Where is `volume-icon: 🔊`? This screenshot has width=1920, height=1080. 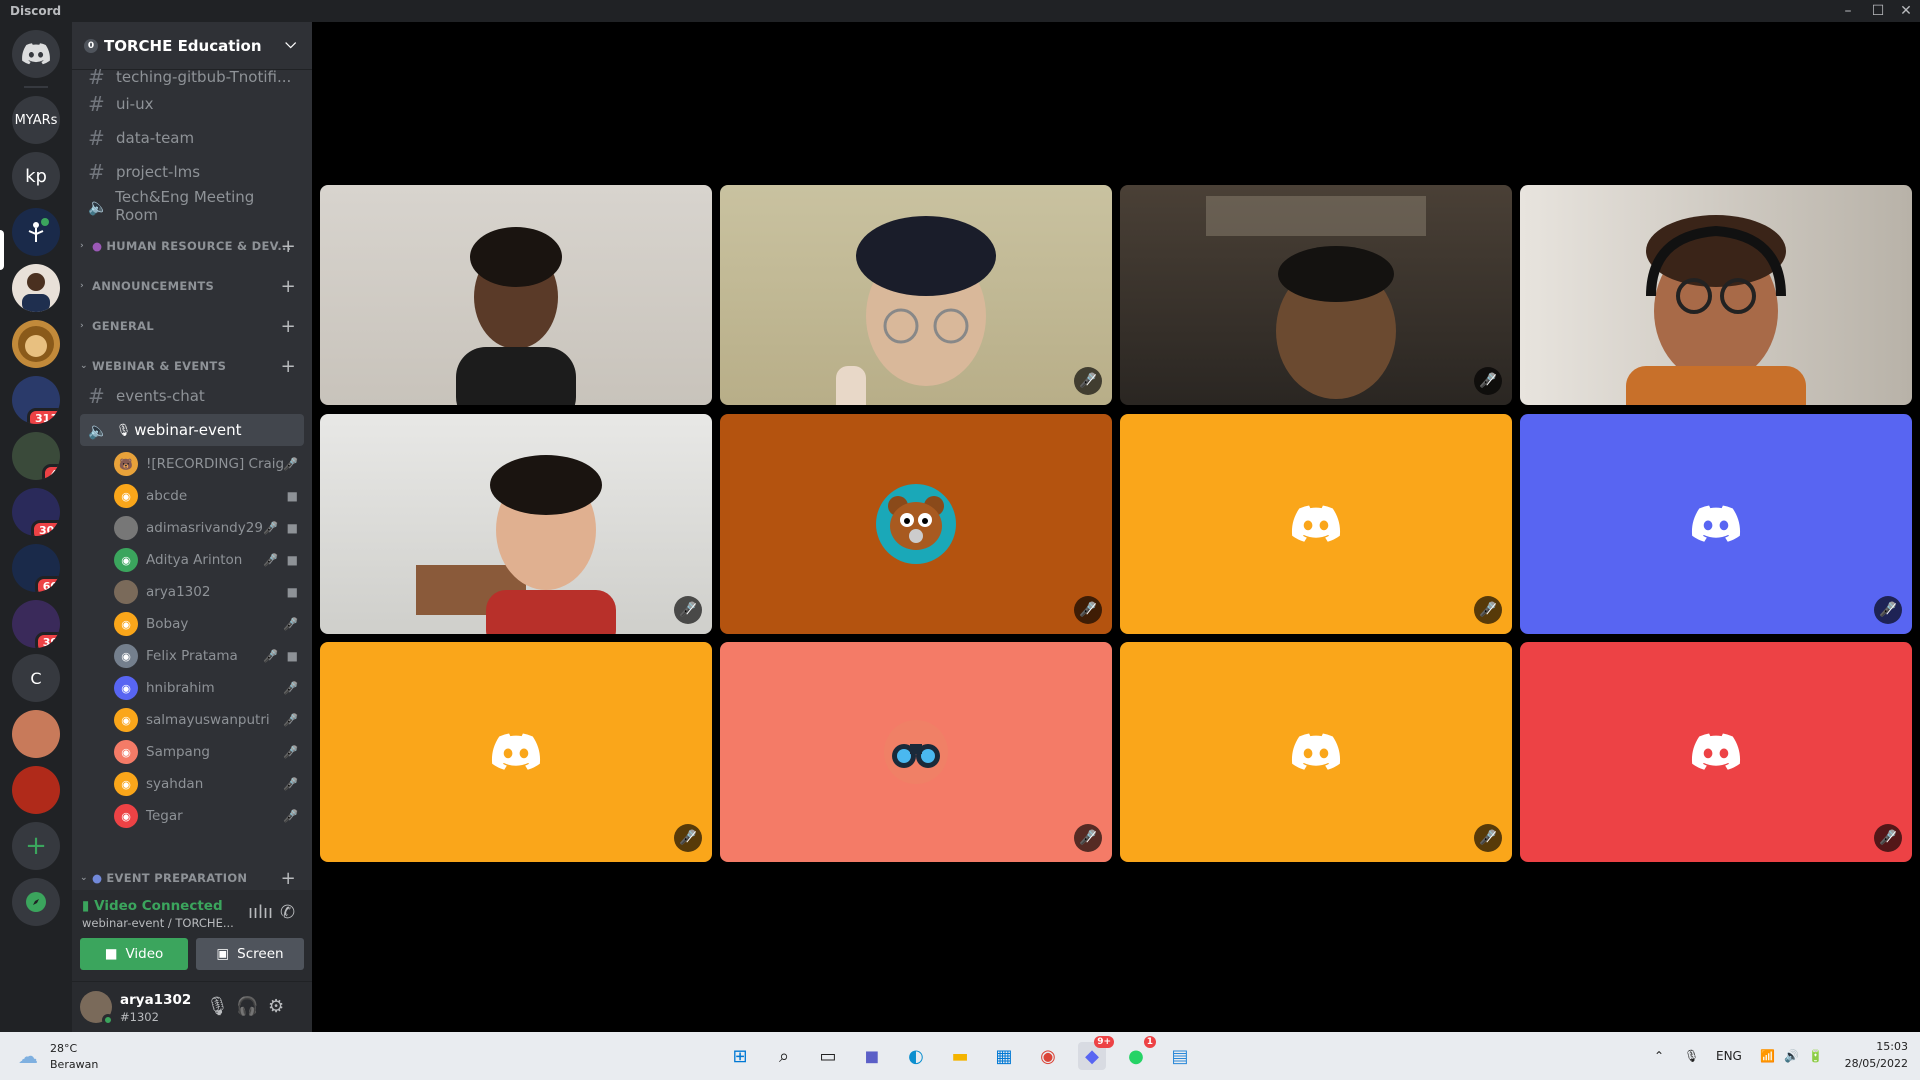 volume-icon: 🔊 is located at coordinates (1791, 1056).